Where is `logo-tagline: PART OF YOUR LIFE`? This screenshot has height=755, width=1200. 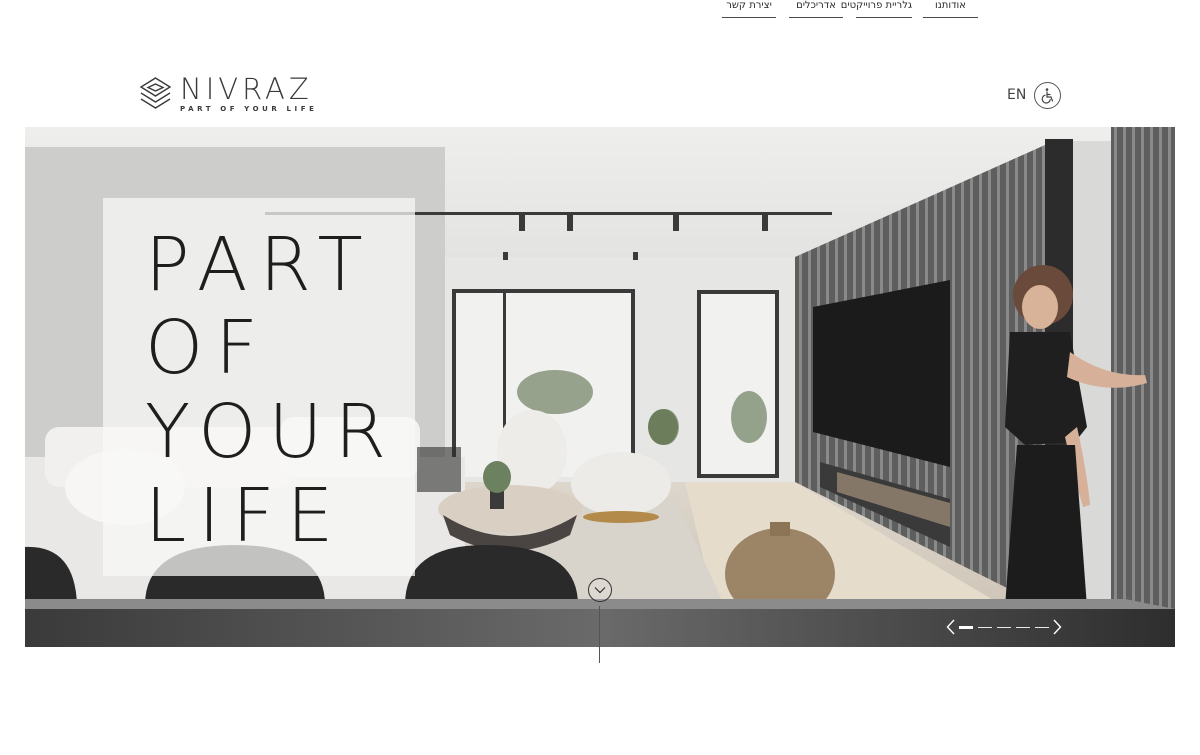 logo-tagline: PART OF YOUR LIFE is located at coordinates (249, 109).